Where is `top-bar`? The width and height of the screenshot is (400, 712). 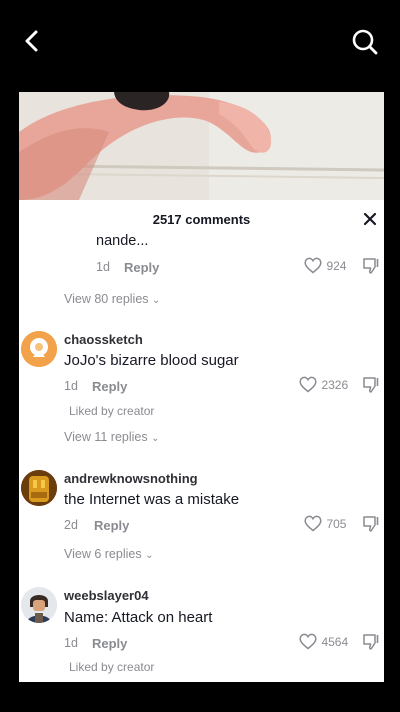
top-bar is located at coordinates (200, 42).